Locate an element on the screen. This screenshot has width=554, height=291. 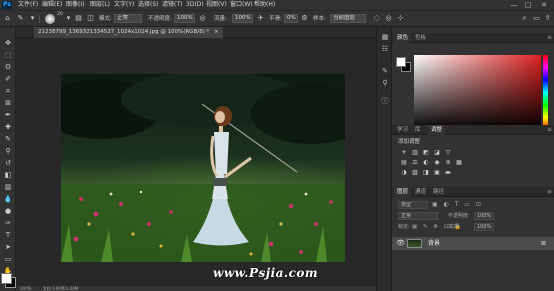
tab-adjustments: 调整 is located at coordinates (437, 130).